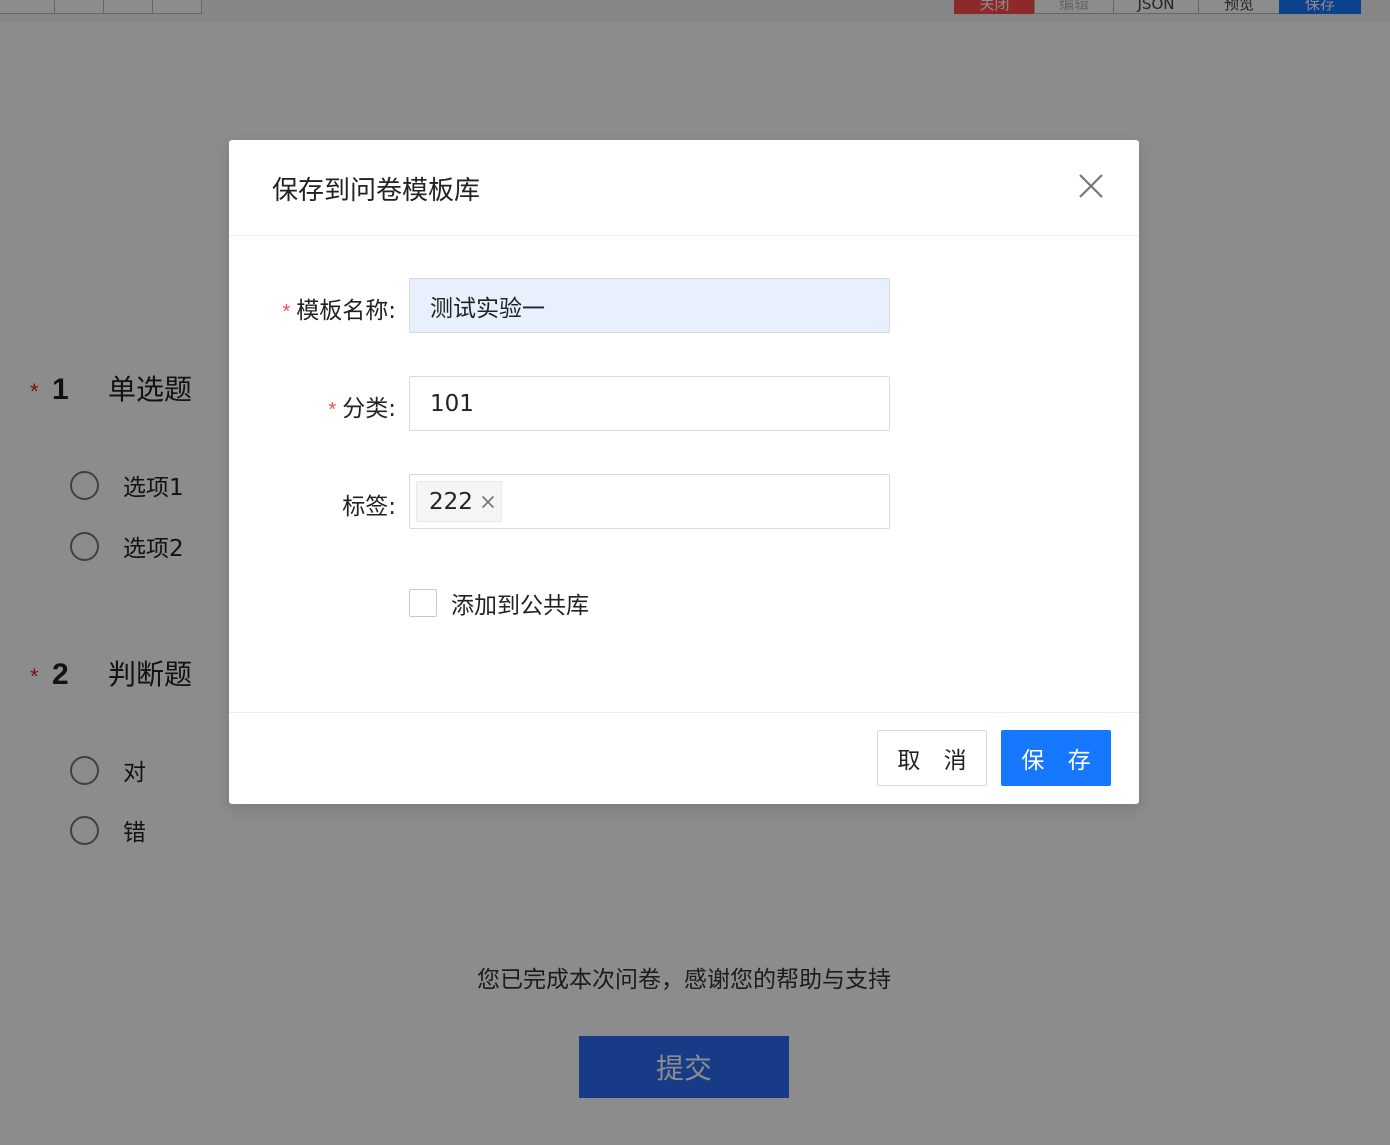 The width and height of the screenshot is (1390, 1145). What do you see at coordinates (684, 758) in the screenshot?
I see `dialog-footer: 取 消 保 存` at bounding box center [684, 758].